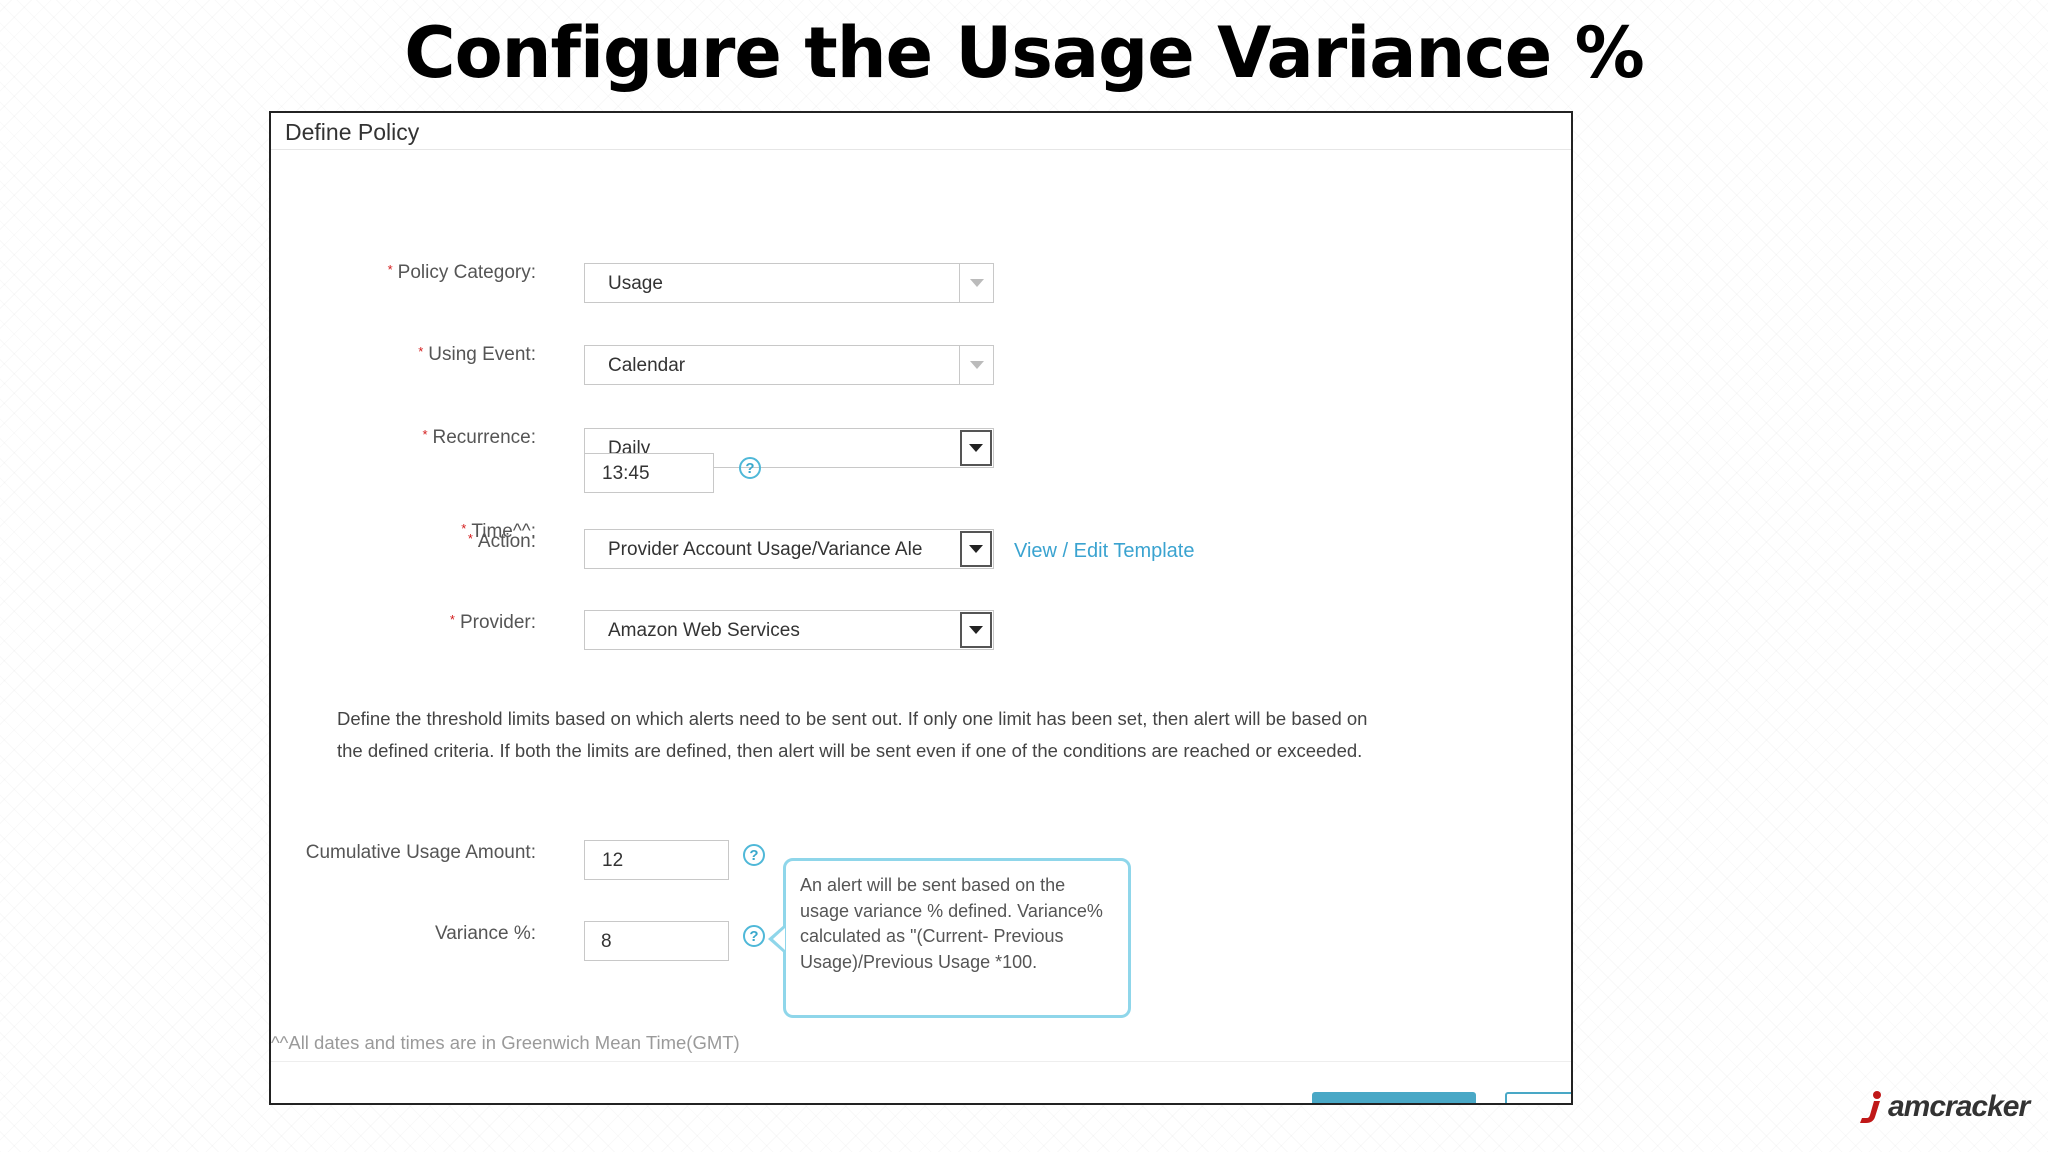 The image size is (2048, 1152). I want to click on action-label: * Action:, so click(501, 541).